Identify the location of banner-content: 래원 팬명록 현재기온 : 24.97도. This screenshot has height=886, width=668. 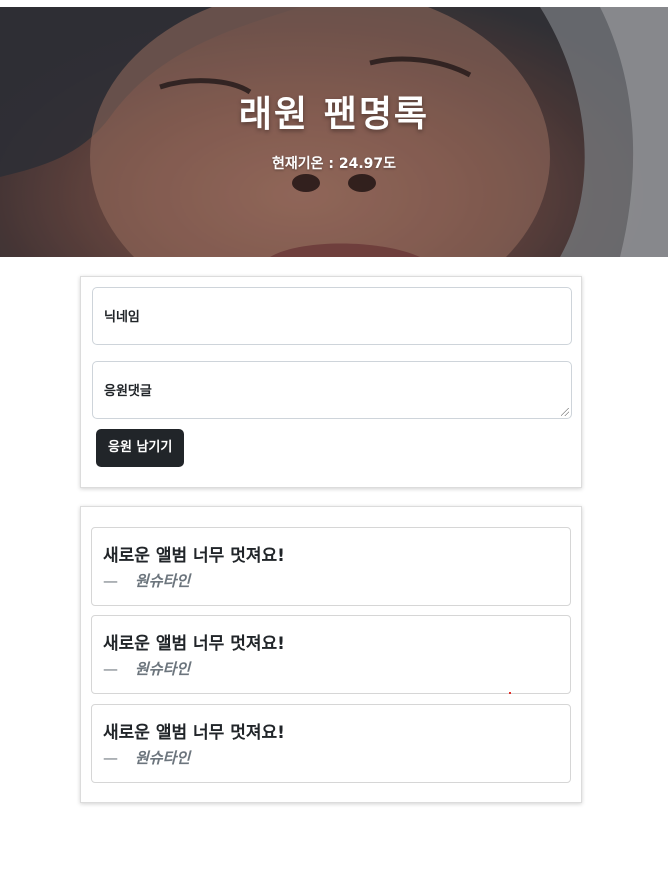
(334, 129).